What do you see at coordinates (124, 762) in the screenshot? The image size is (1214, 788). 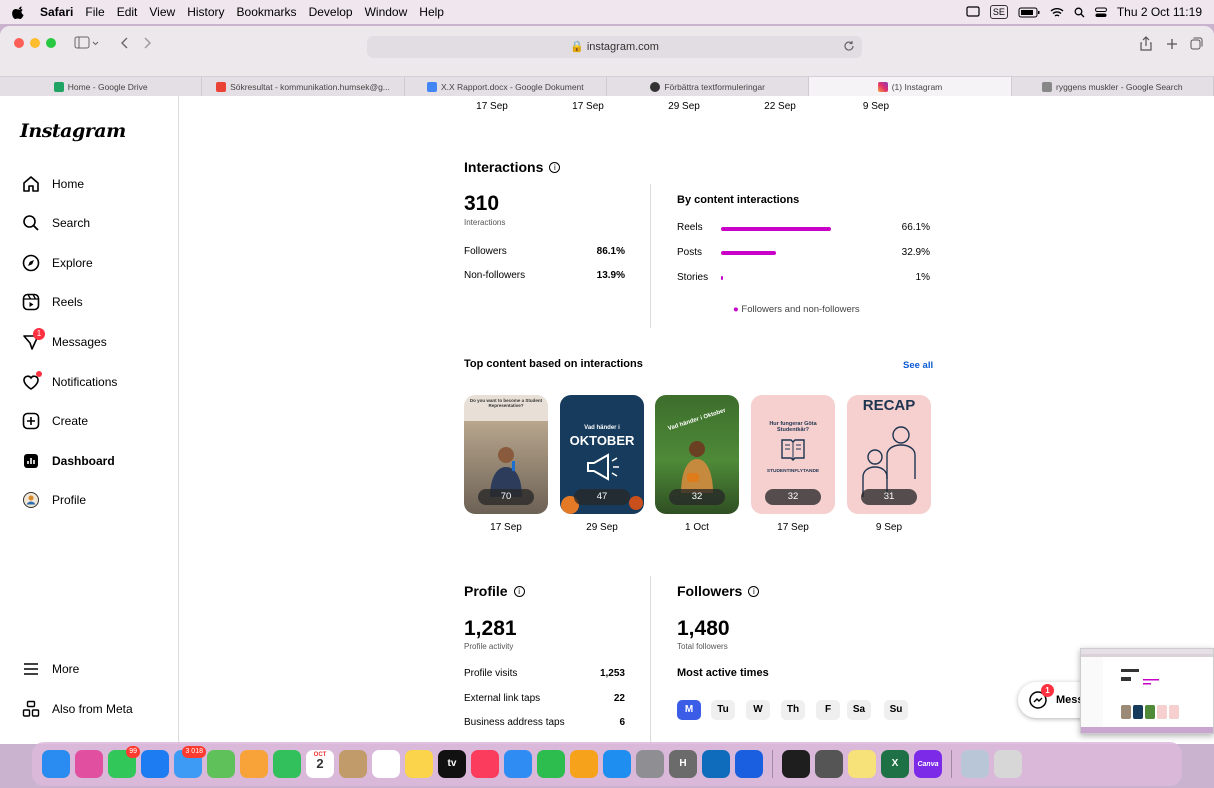 I see `dock-messages-icon: 99` at bounding box center [124, 762].